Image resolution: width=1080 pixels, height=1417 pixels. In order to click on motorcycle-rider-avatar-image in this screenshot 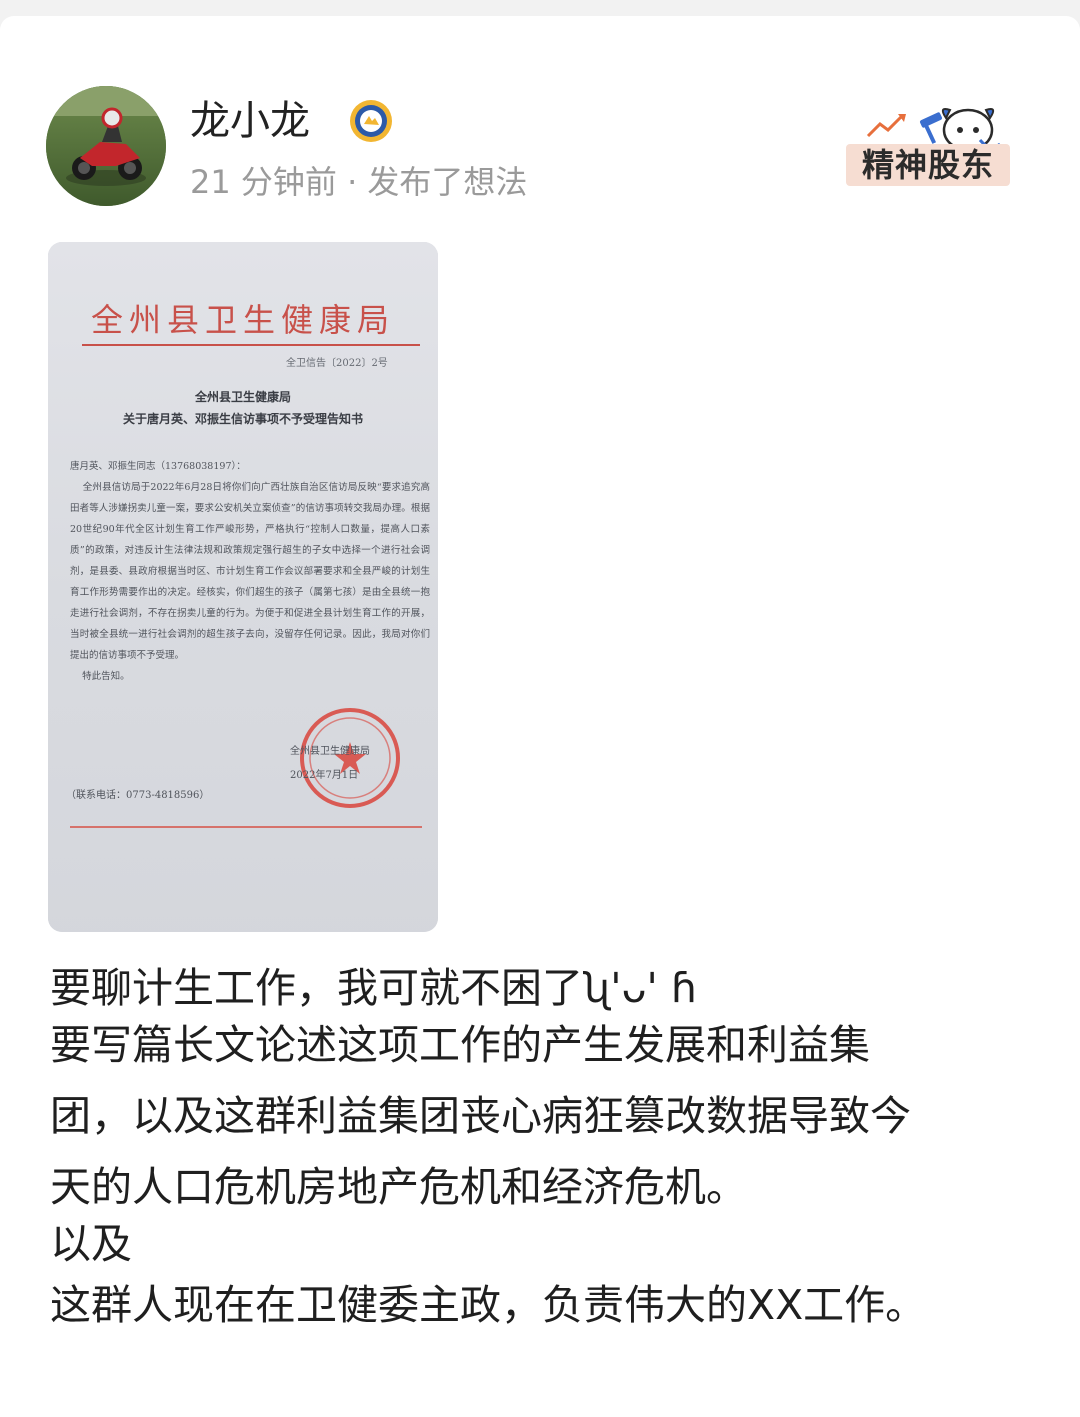, I will do `click(106, 146)`.